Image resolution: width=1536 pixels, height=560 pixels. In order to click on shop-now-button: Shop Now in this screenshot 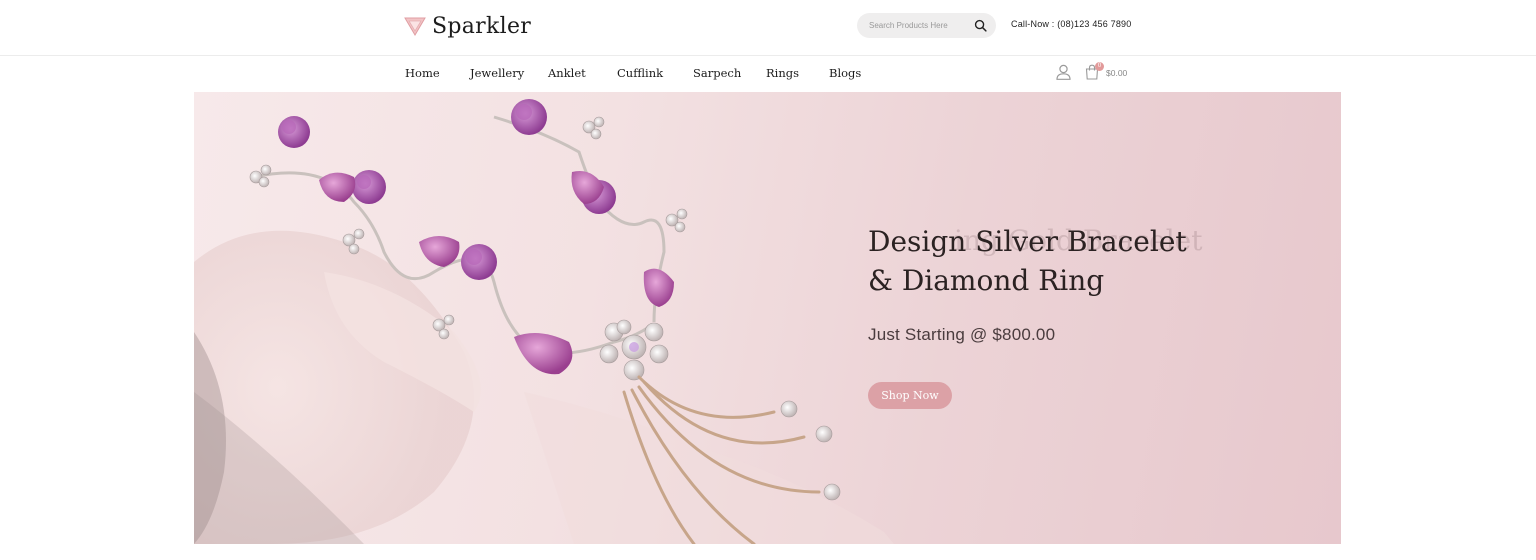, I will do `click(910, 395)`.